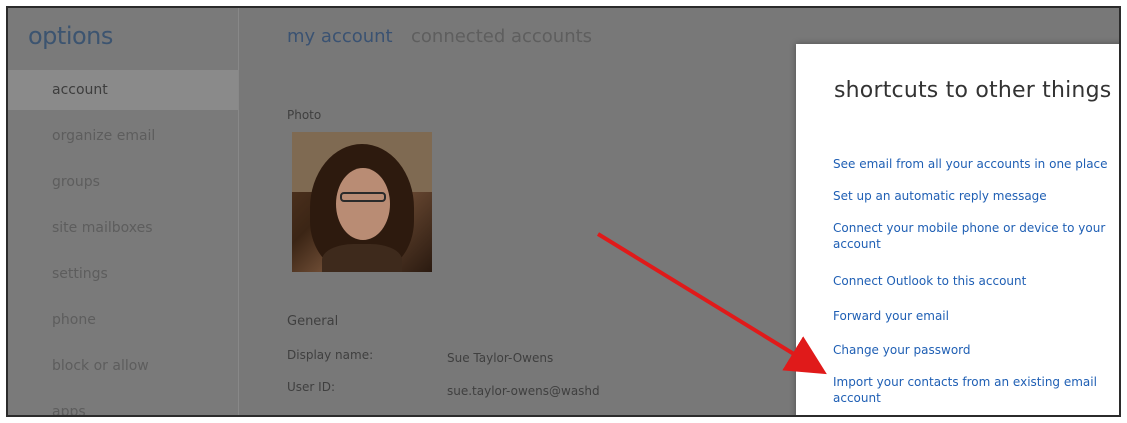 This screenshot has width=1127, height=423. I want to click on photo-label: Photo, so click(304, 115).